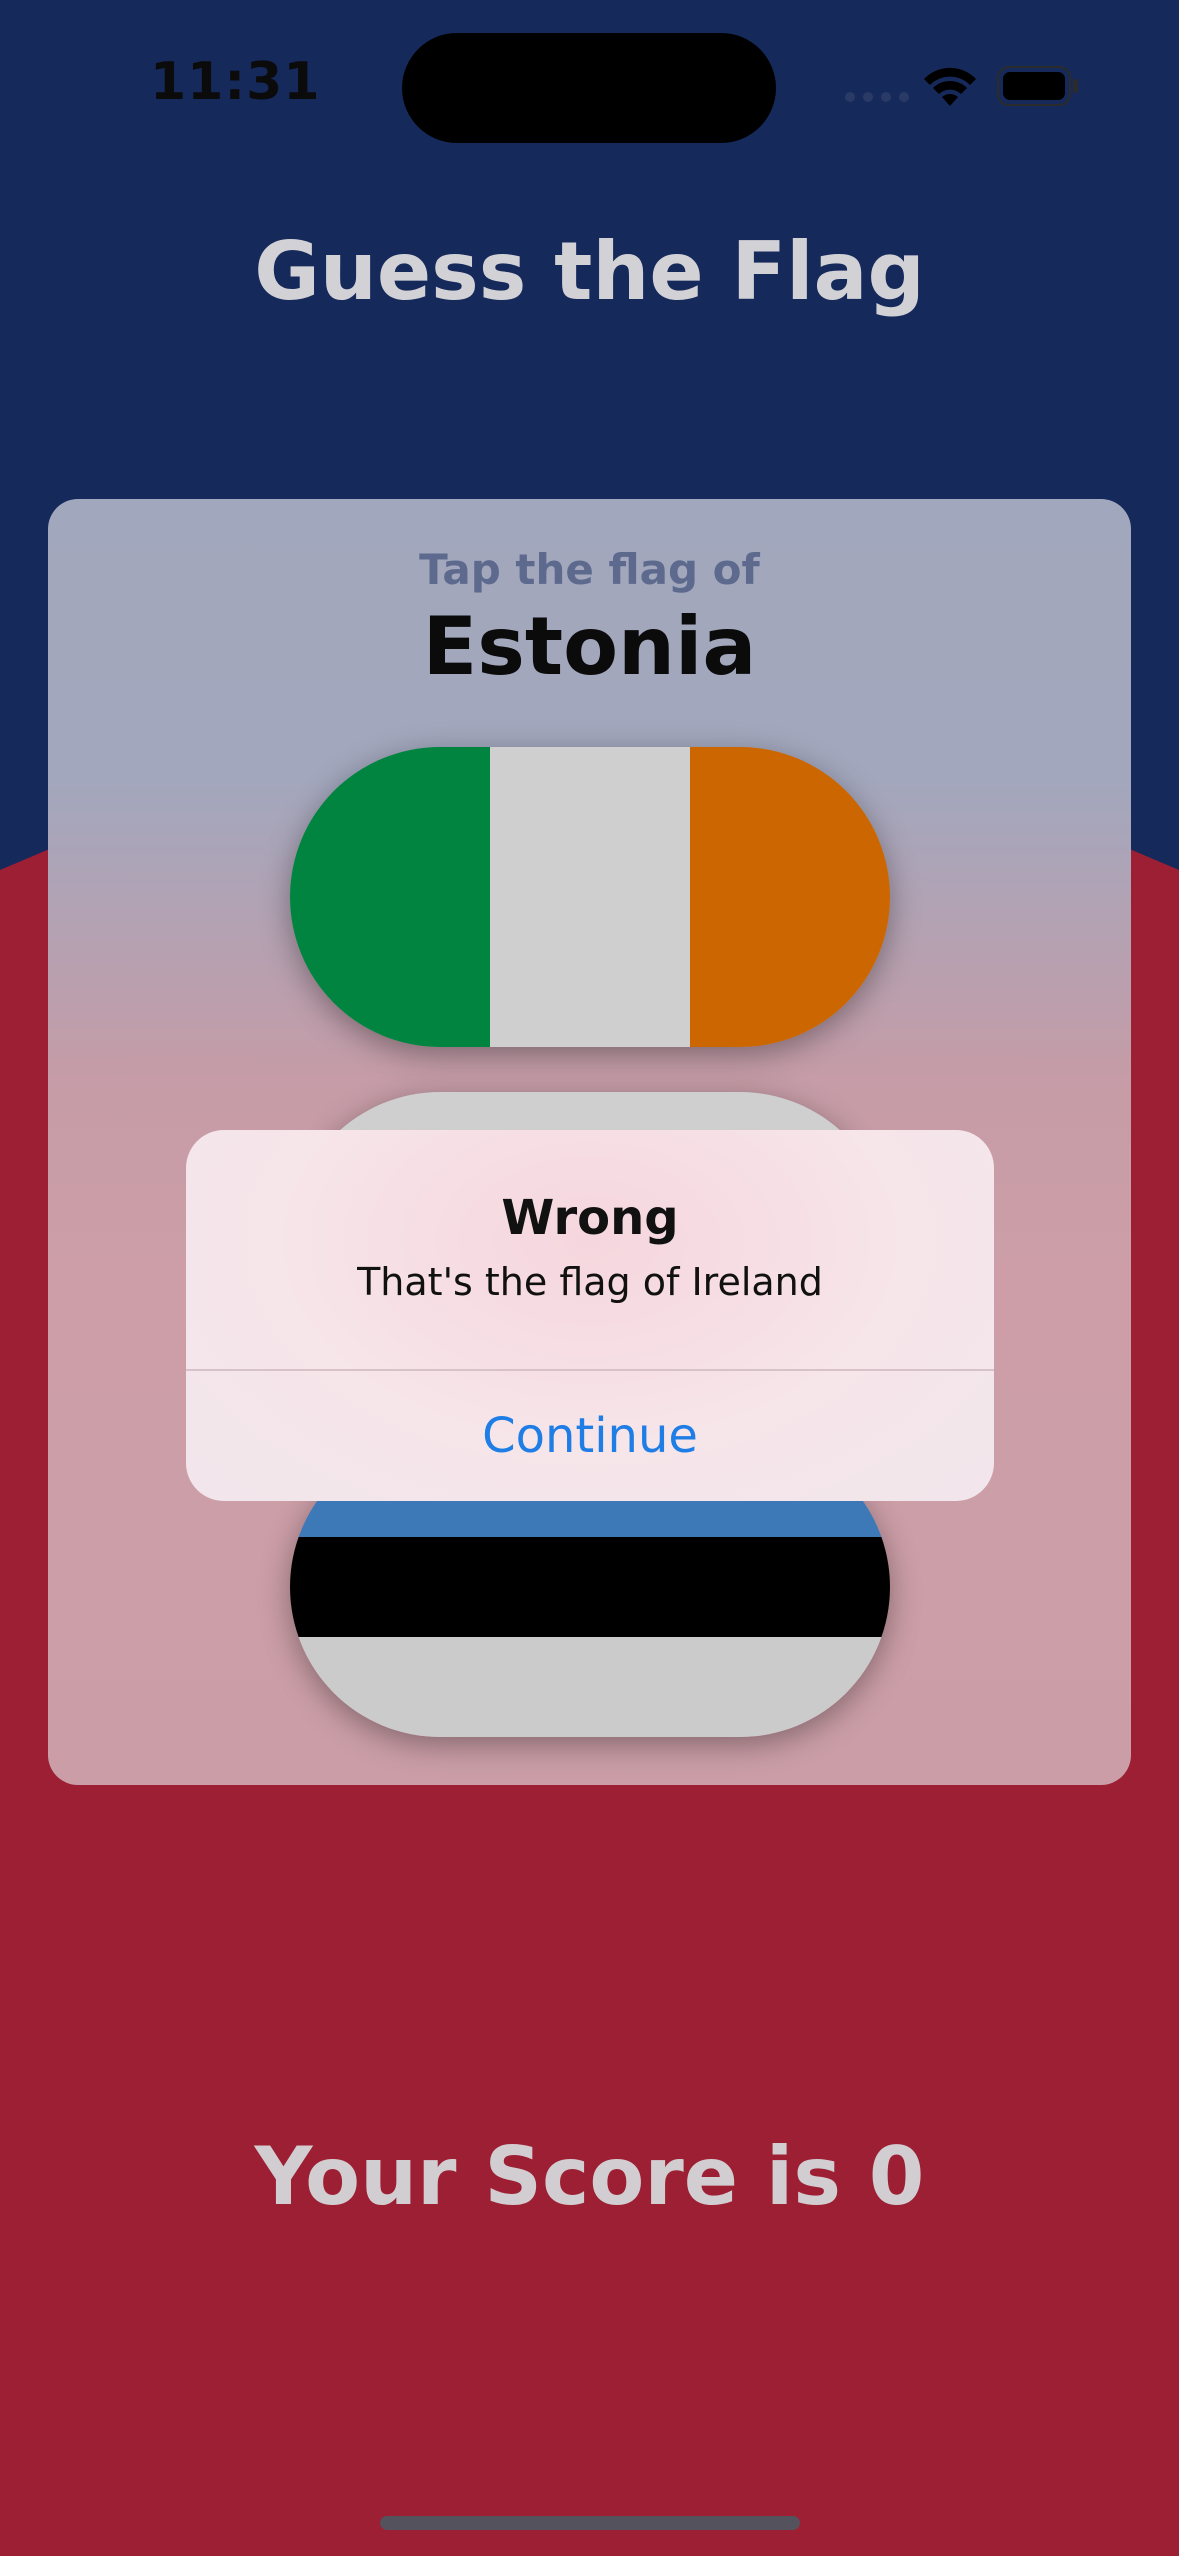 The image size is (1179, 2556). Describe the element at coordinates (1037, 86) in the screenshot. I see `battery-icon` at that location.